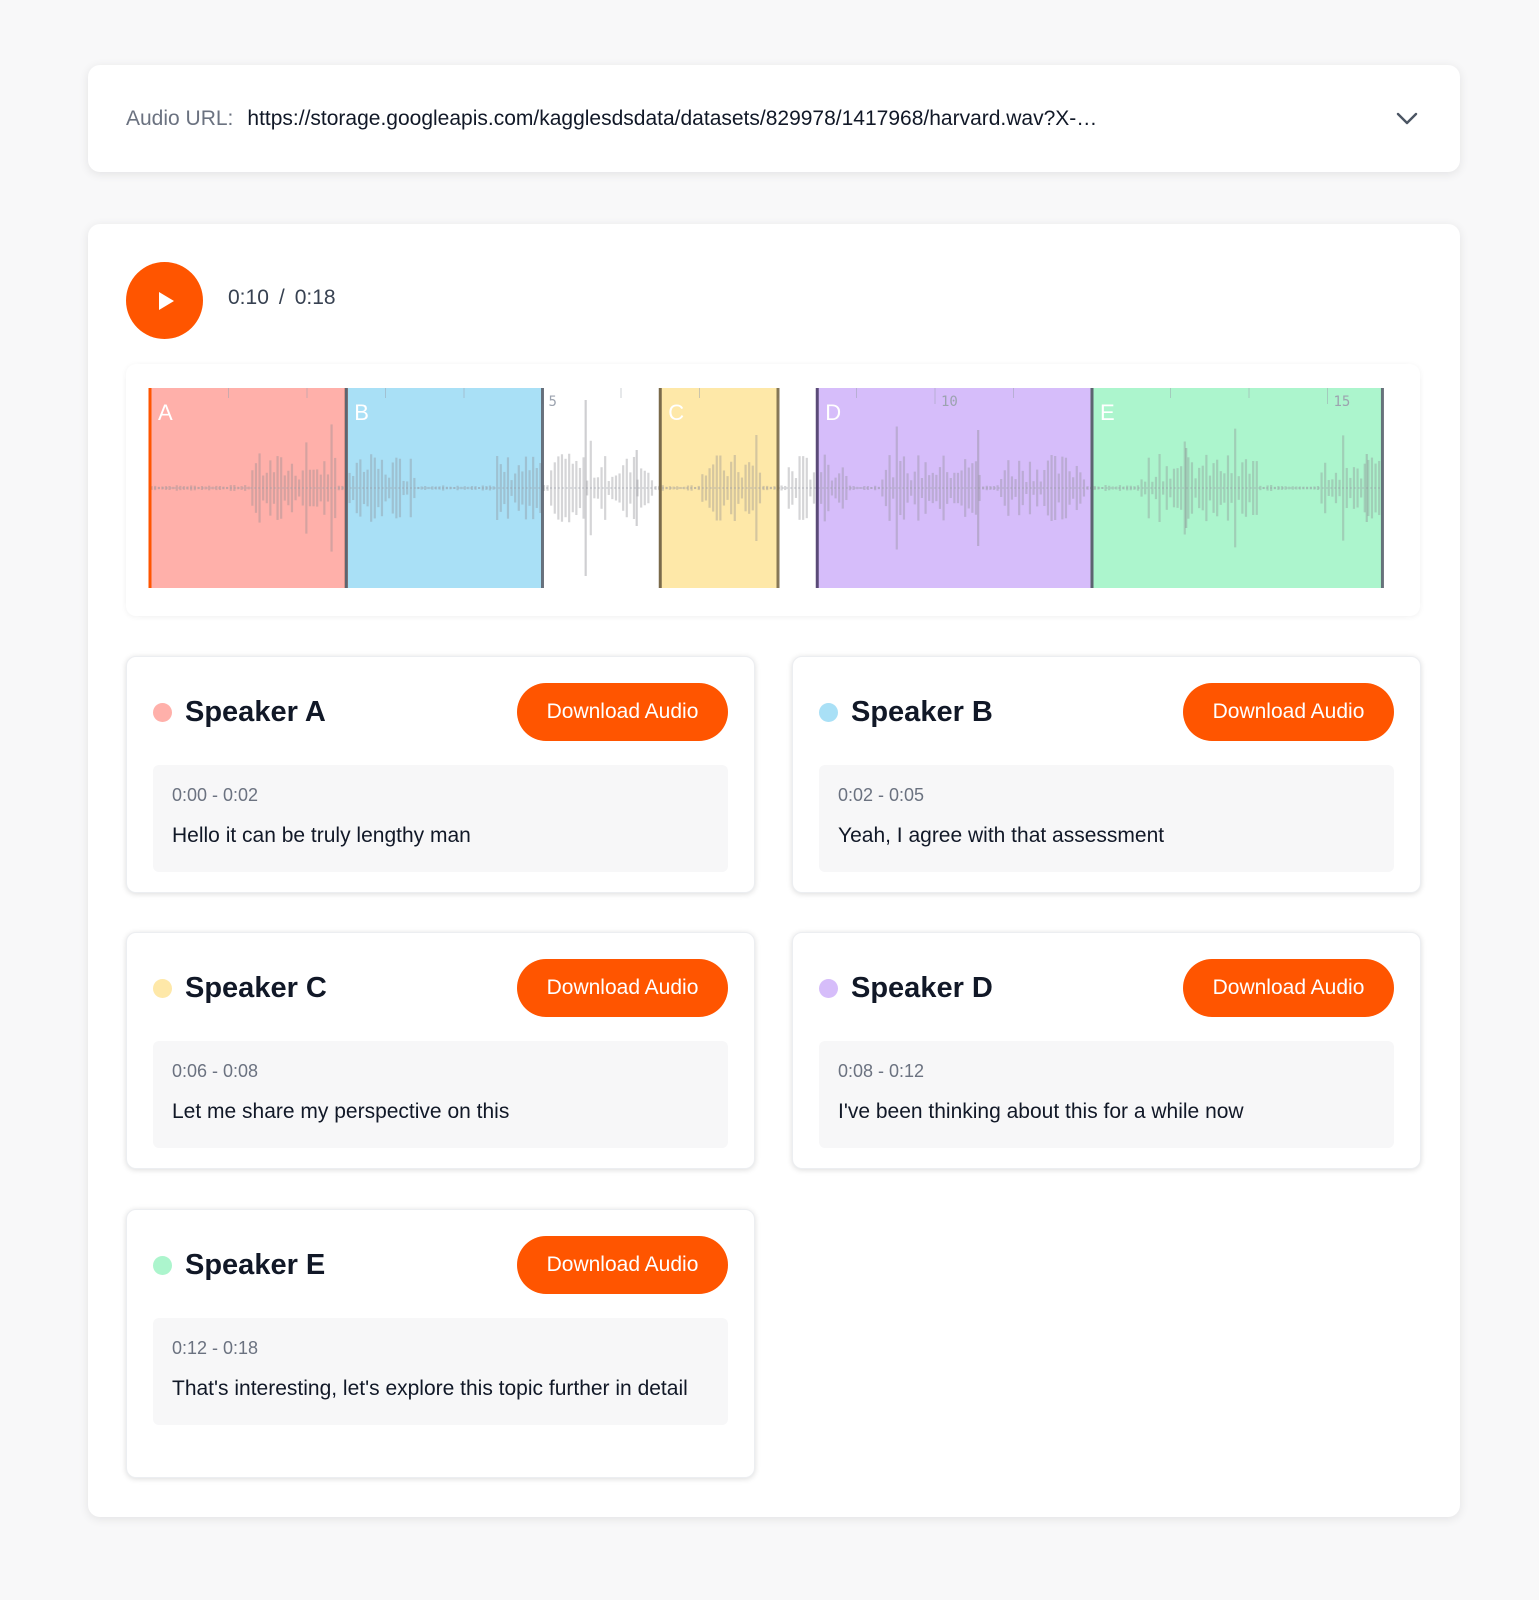 This screenshot has width=1539, height=1600. Describe the element at coordinates (1407, 118) in the screenshot. I see `chevron-down-icon` at that location.